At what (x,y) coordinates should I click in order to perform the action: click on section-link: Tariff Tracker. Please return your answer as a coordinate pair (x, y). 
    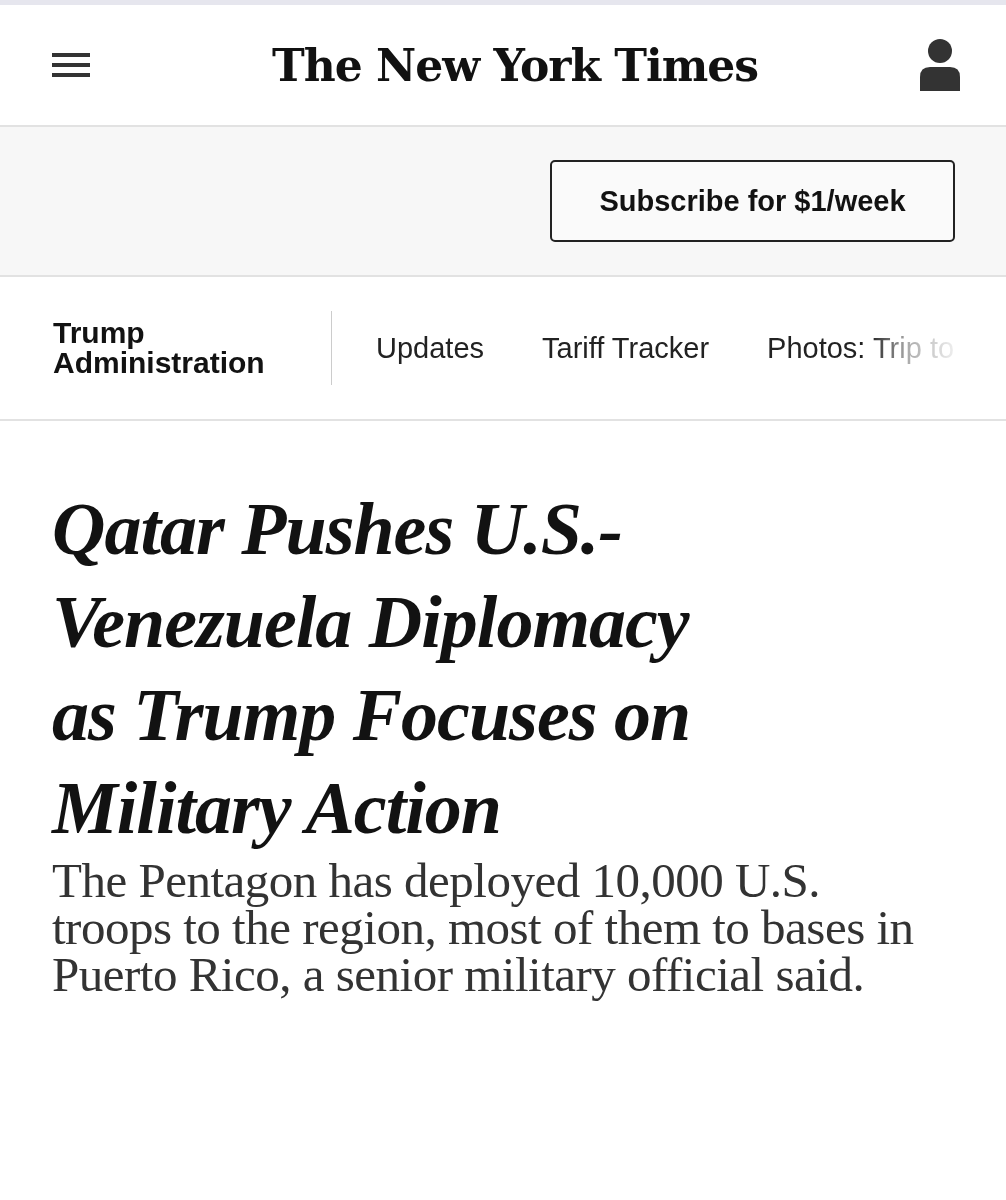
    Looking at the image, I should click on (626, 348).